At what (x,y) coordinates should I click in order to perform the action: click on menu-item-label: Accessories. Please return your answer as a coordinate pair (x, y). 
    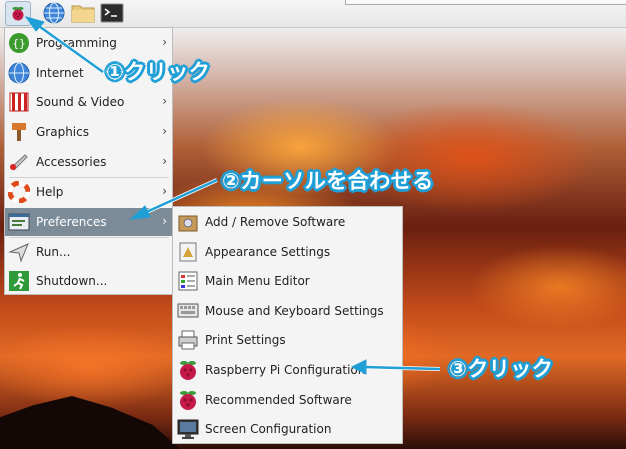
    Looking at the image, I should click on (71, 162).